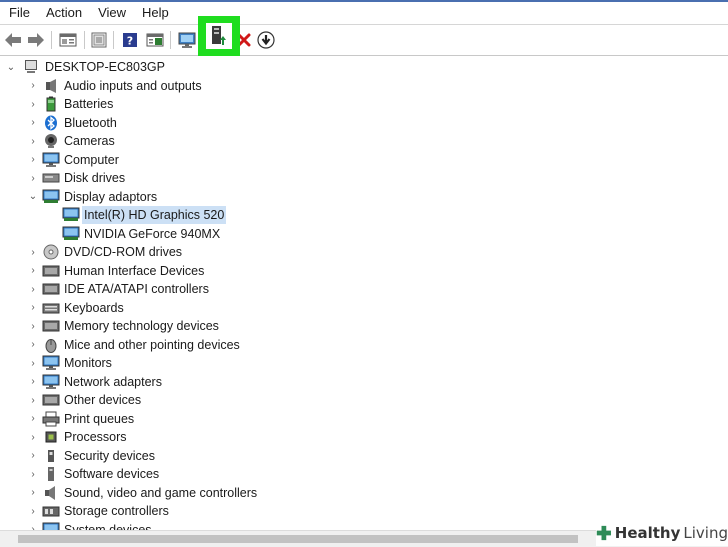 This screenshot has width=728, height=547. I want to click on tree-device-label: NVIDIA GeForce 940MX, so click(152, 233).